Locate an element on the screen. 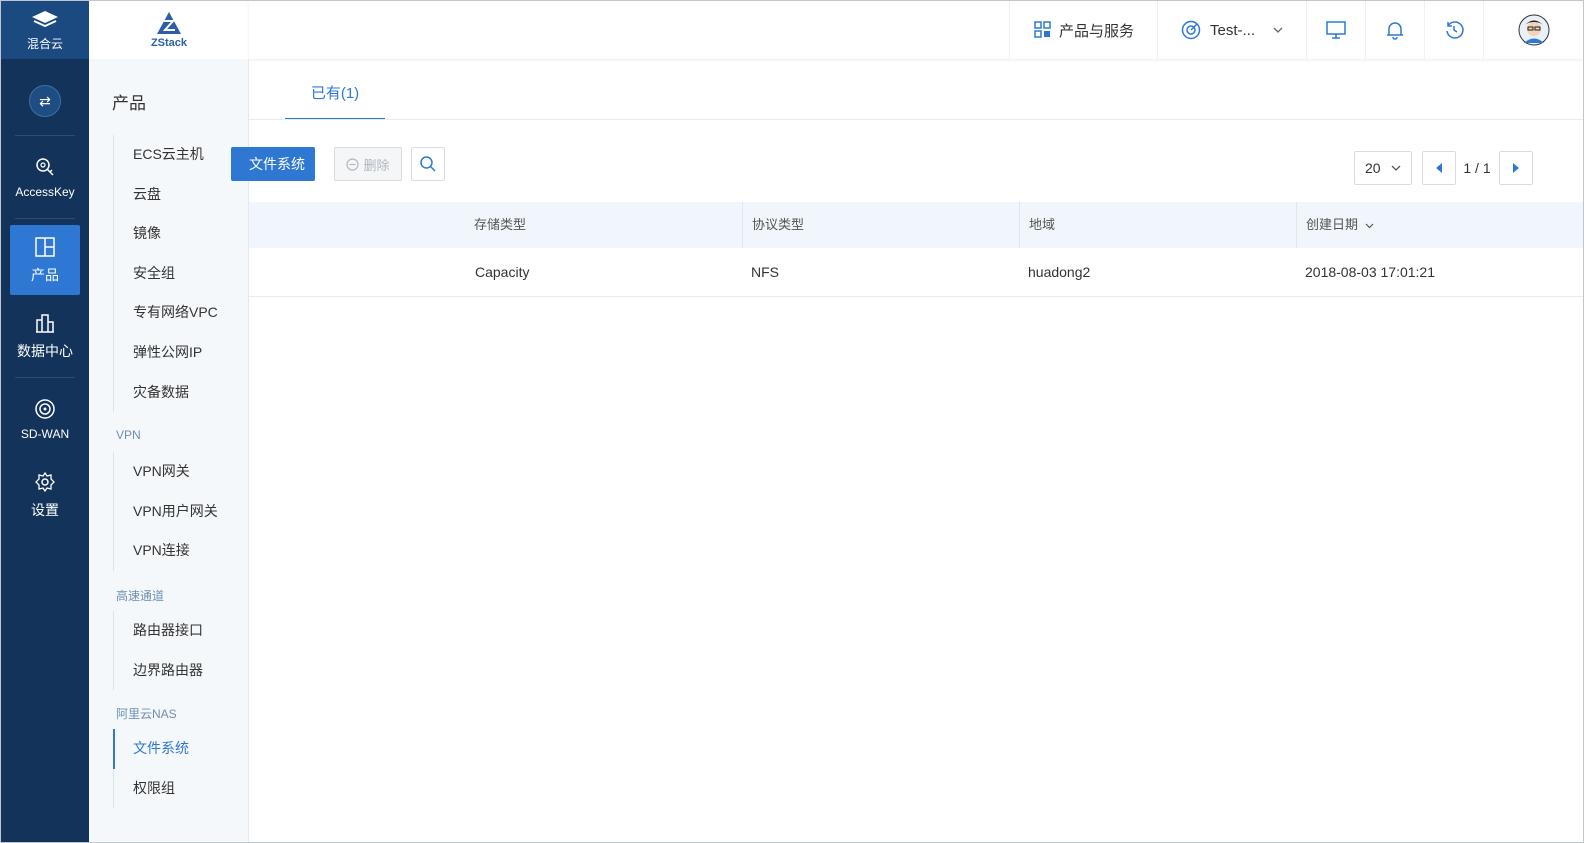 The width and height of the screenshot is (1584, 843). menu-item-permission-group: 权限组 is located at coordinates (176, 789).